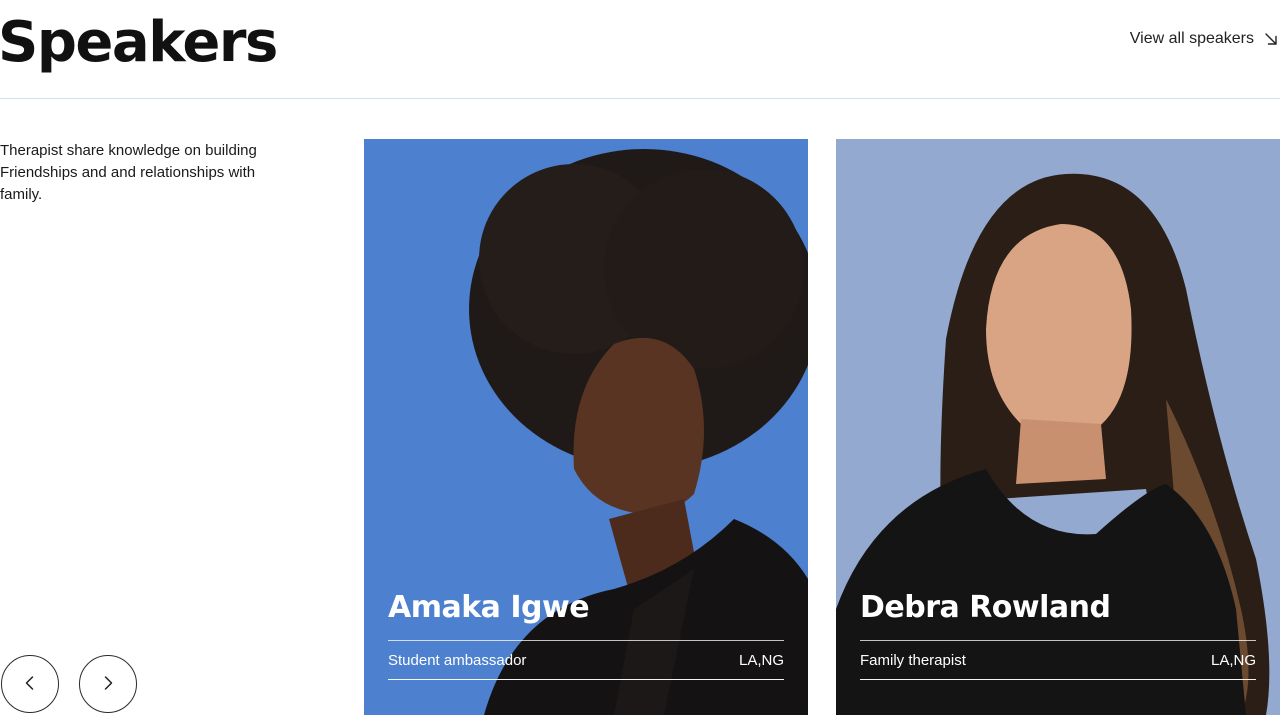 The image size is (1280, 715). What do you see at coordinates (985, 607) in the screenshot?
I see `speaker-name: Debra Rowland` at bounding box center [985, 607].